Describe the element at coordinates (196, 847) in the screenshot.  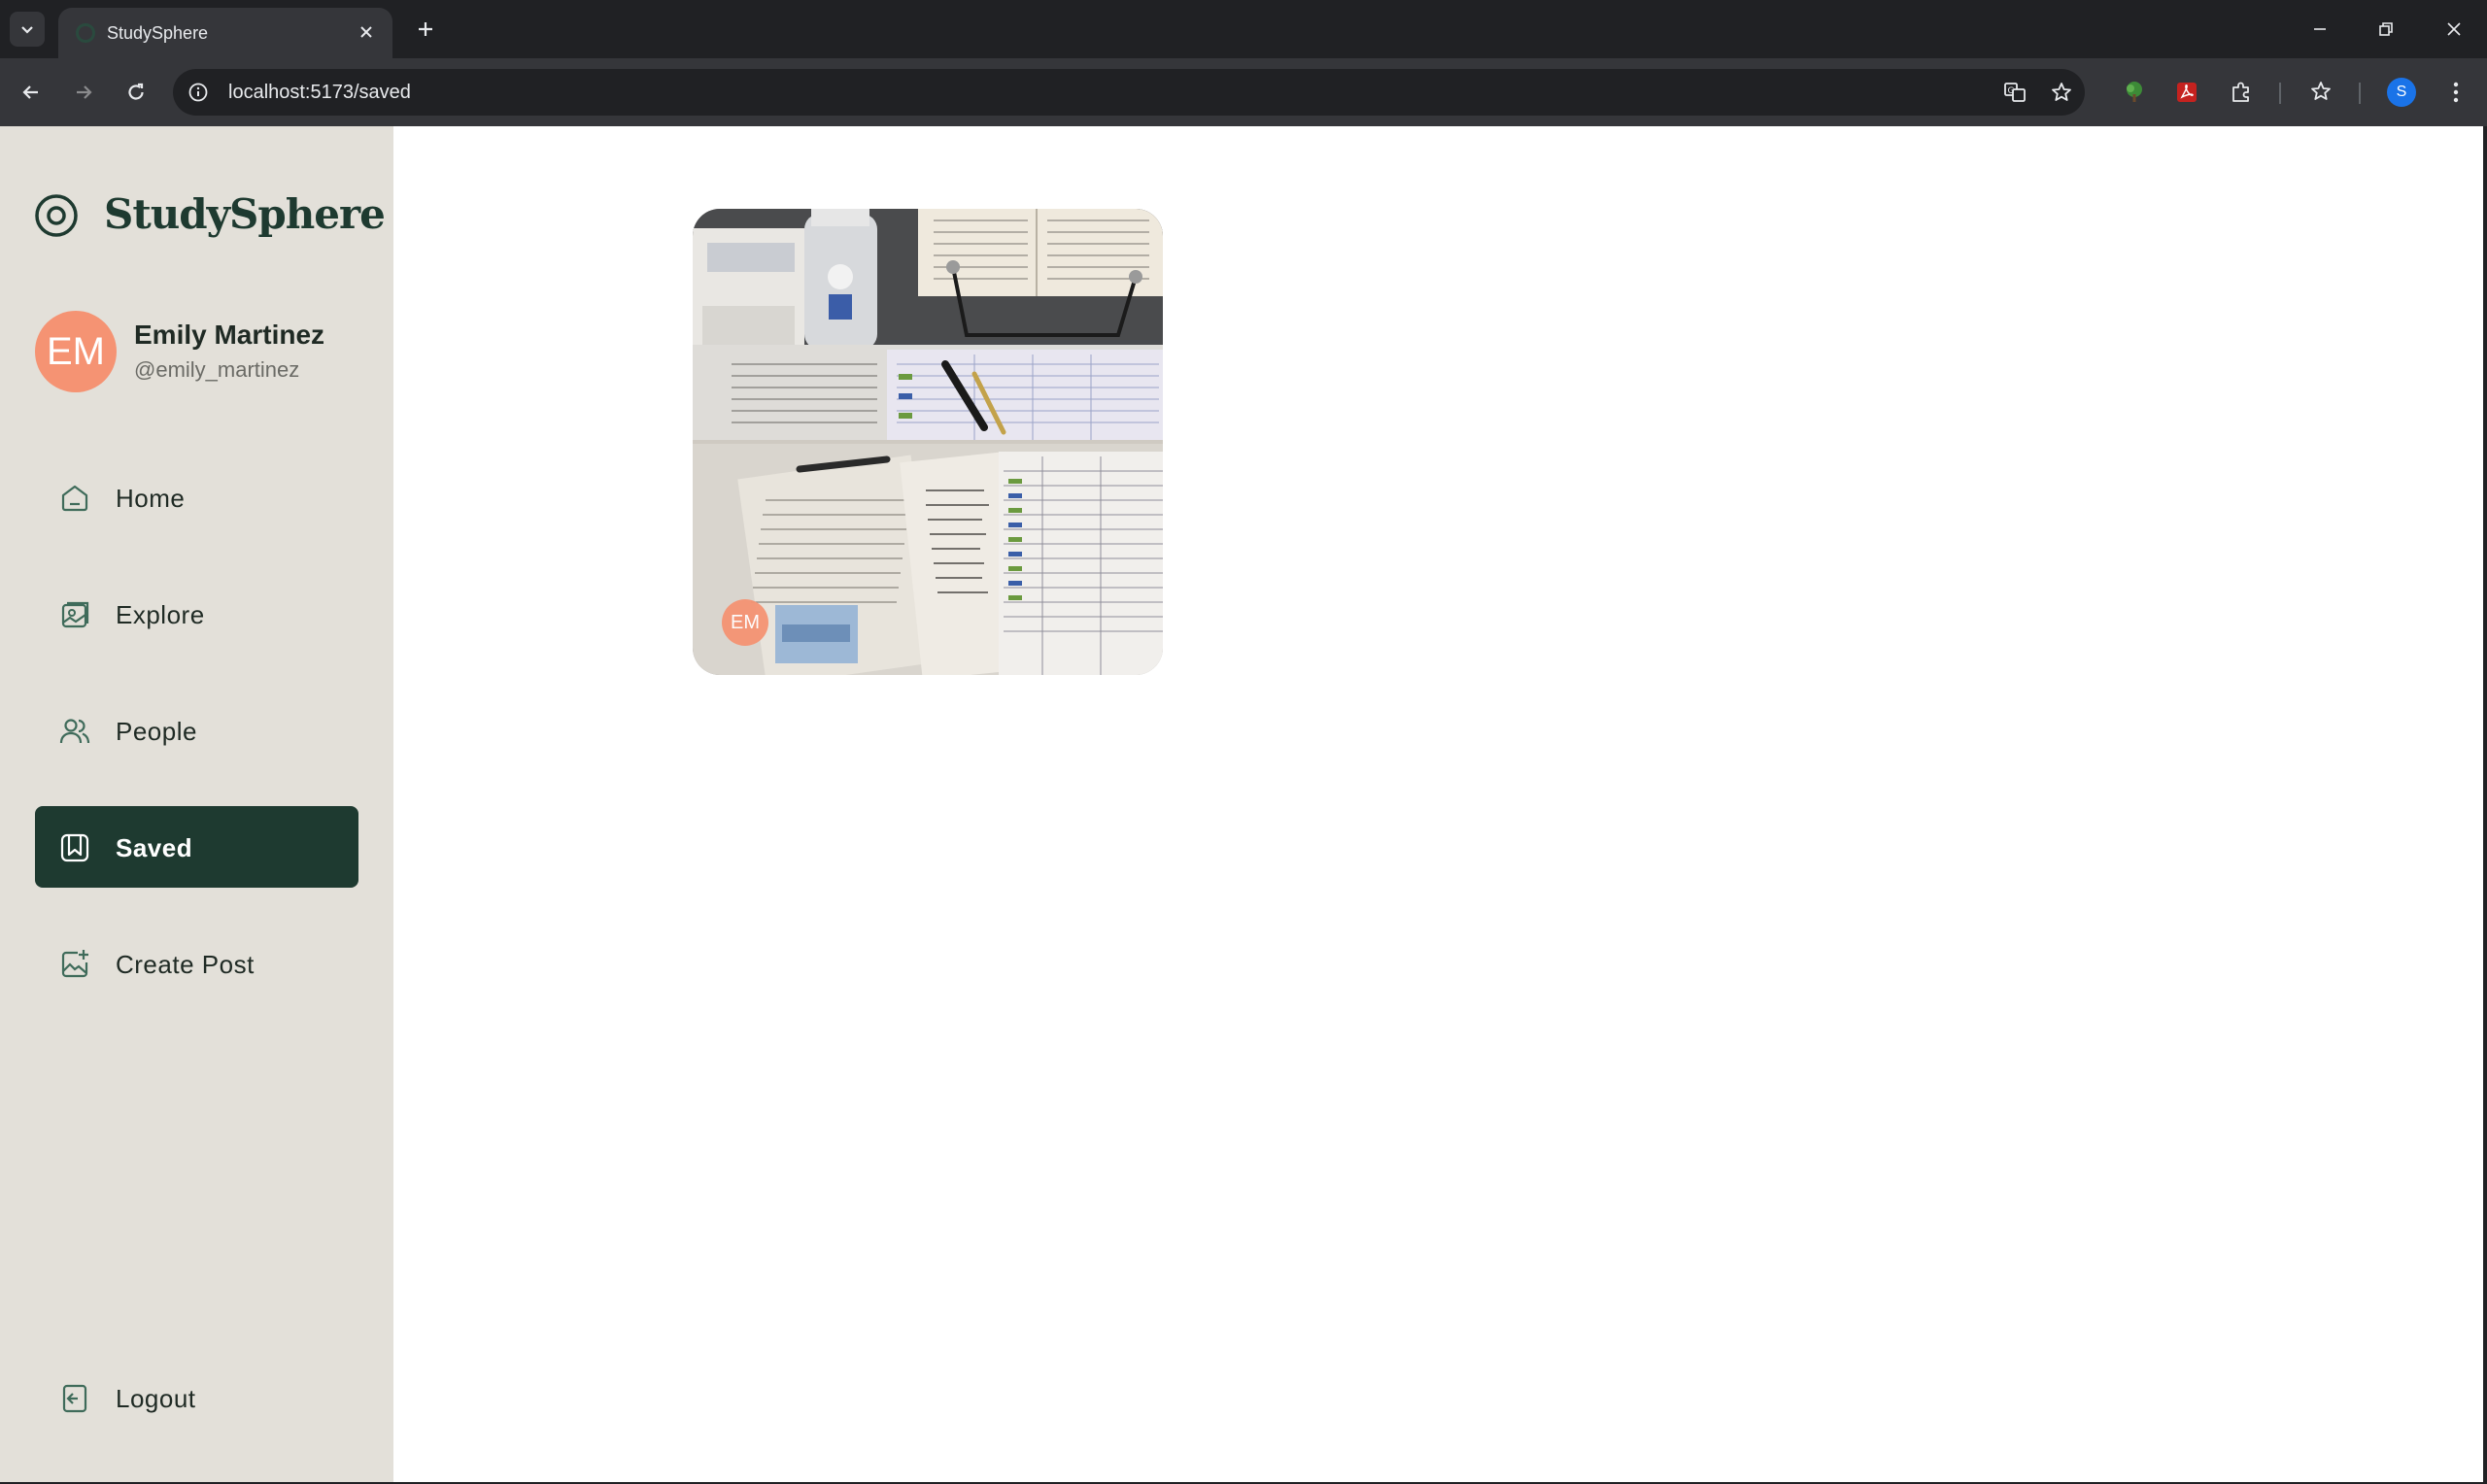
I see `nav-item-saved: Saved` at that location.